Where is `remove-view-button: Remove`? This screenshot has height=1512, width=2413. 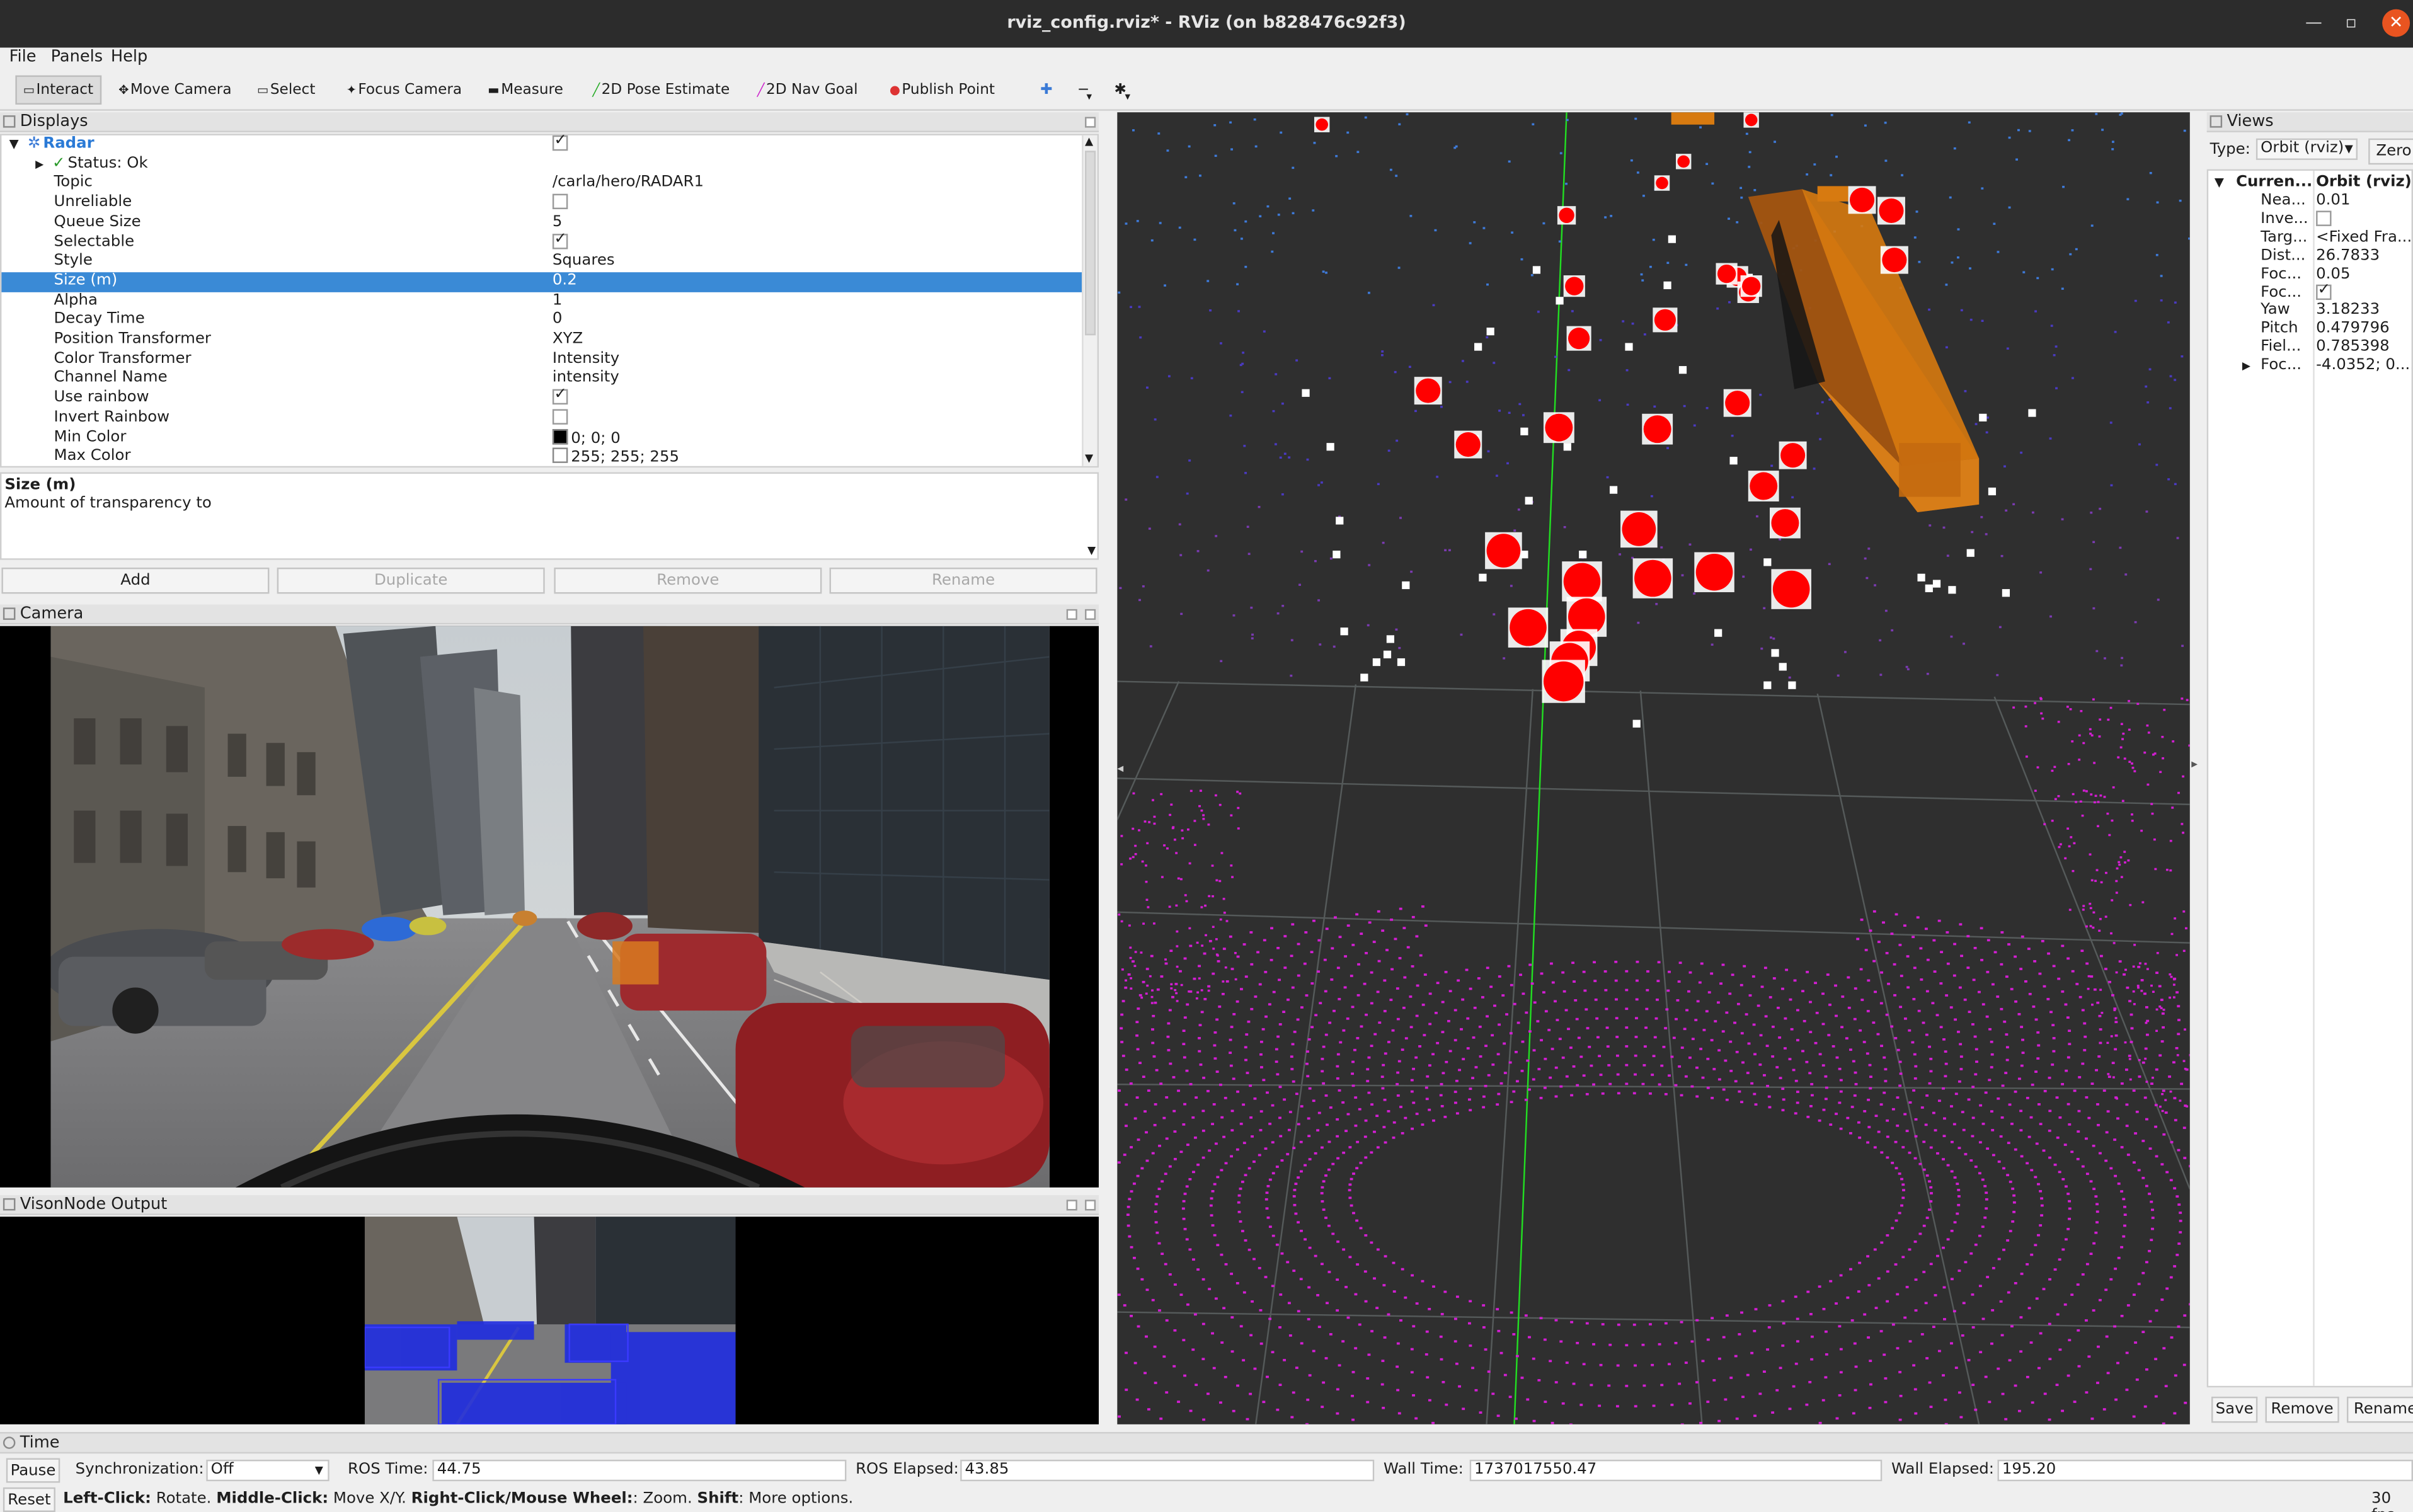 remove-view-button: Remove is located at coordinates (2302, 1409).